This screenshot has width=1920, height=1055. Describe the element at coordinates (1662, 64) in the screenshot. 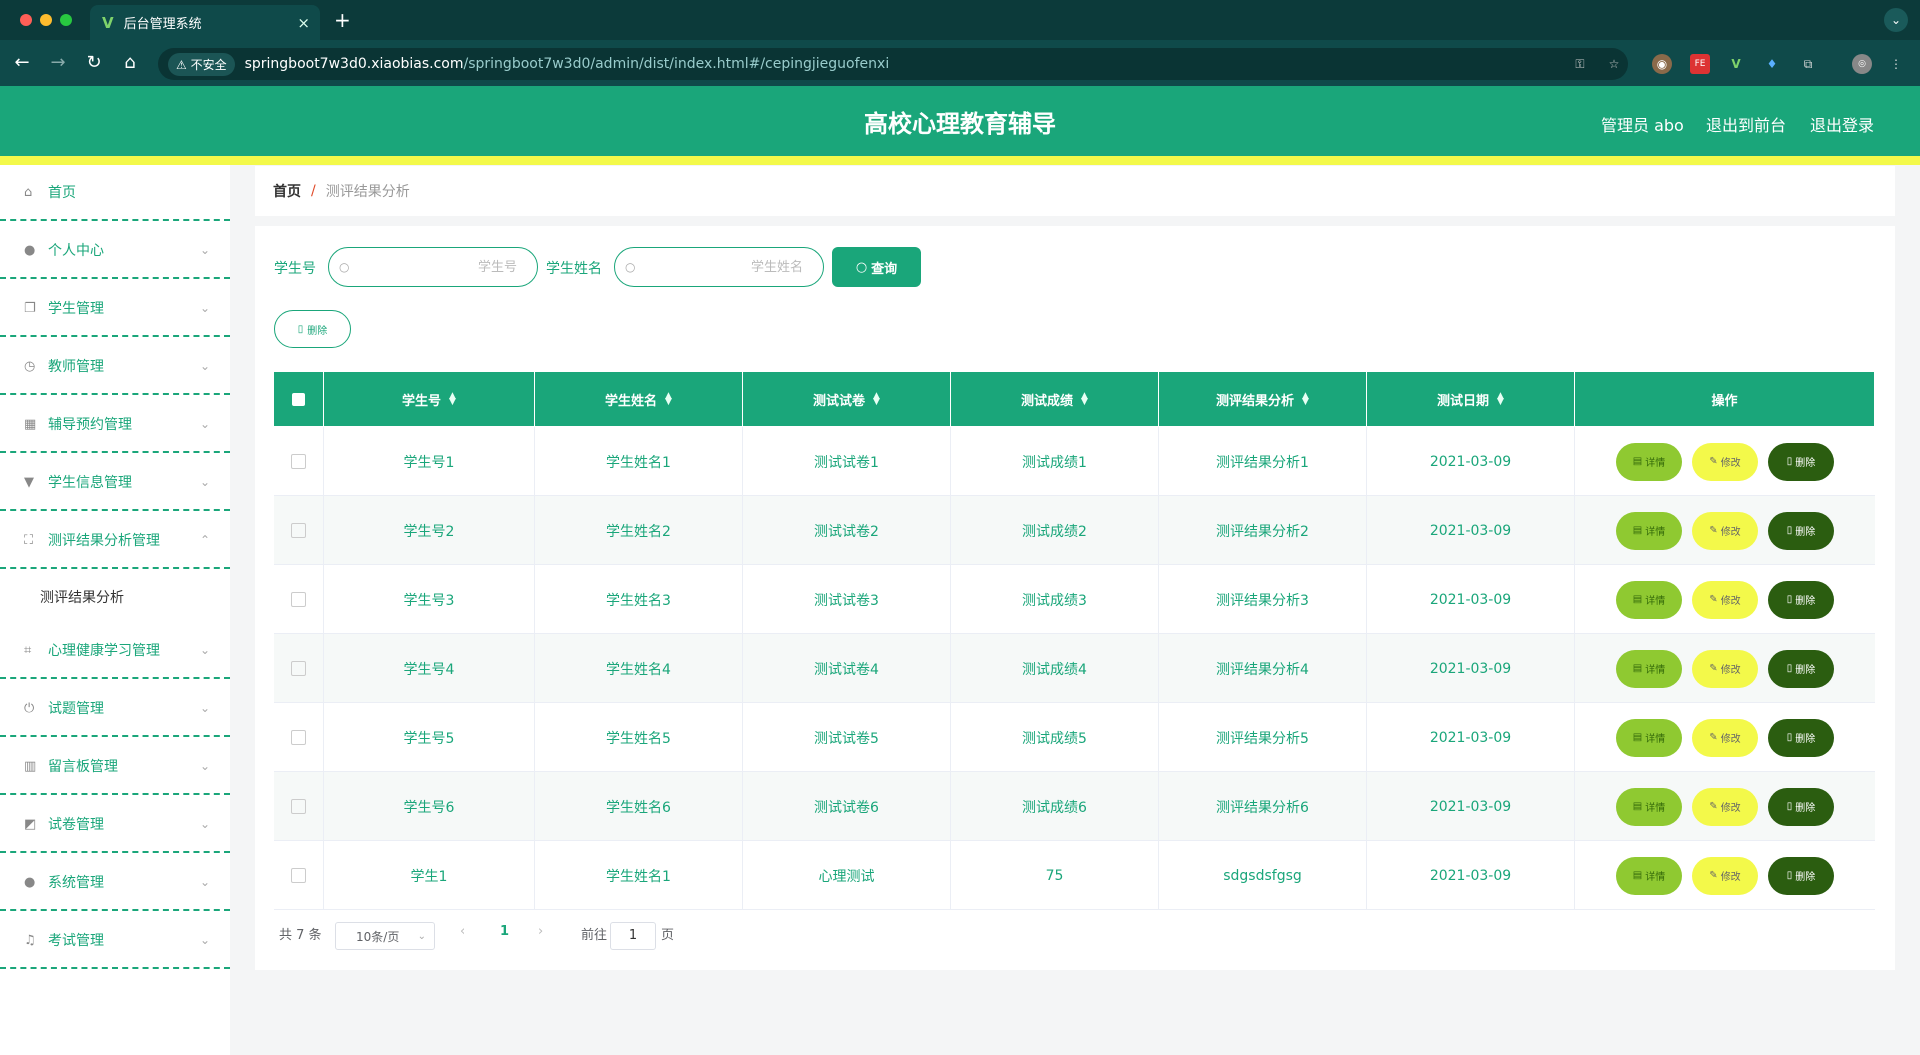

I see `extension-avatar-icon: ◉` at that location.